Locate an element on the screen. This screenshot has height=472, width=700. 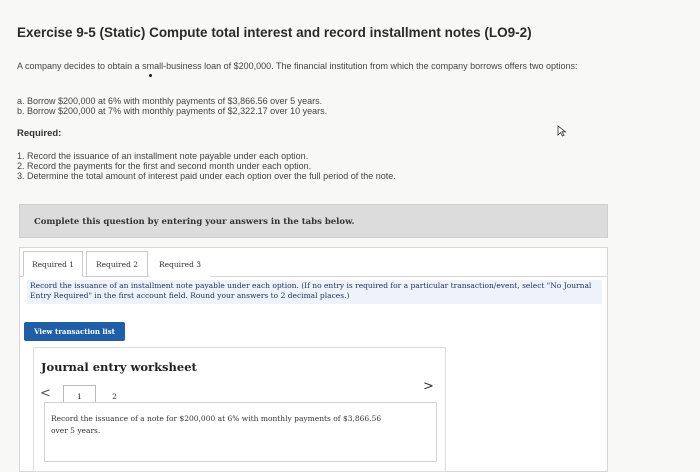
prev-entry-icon: < is located at coordinates (45, 393).